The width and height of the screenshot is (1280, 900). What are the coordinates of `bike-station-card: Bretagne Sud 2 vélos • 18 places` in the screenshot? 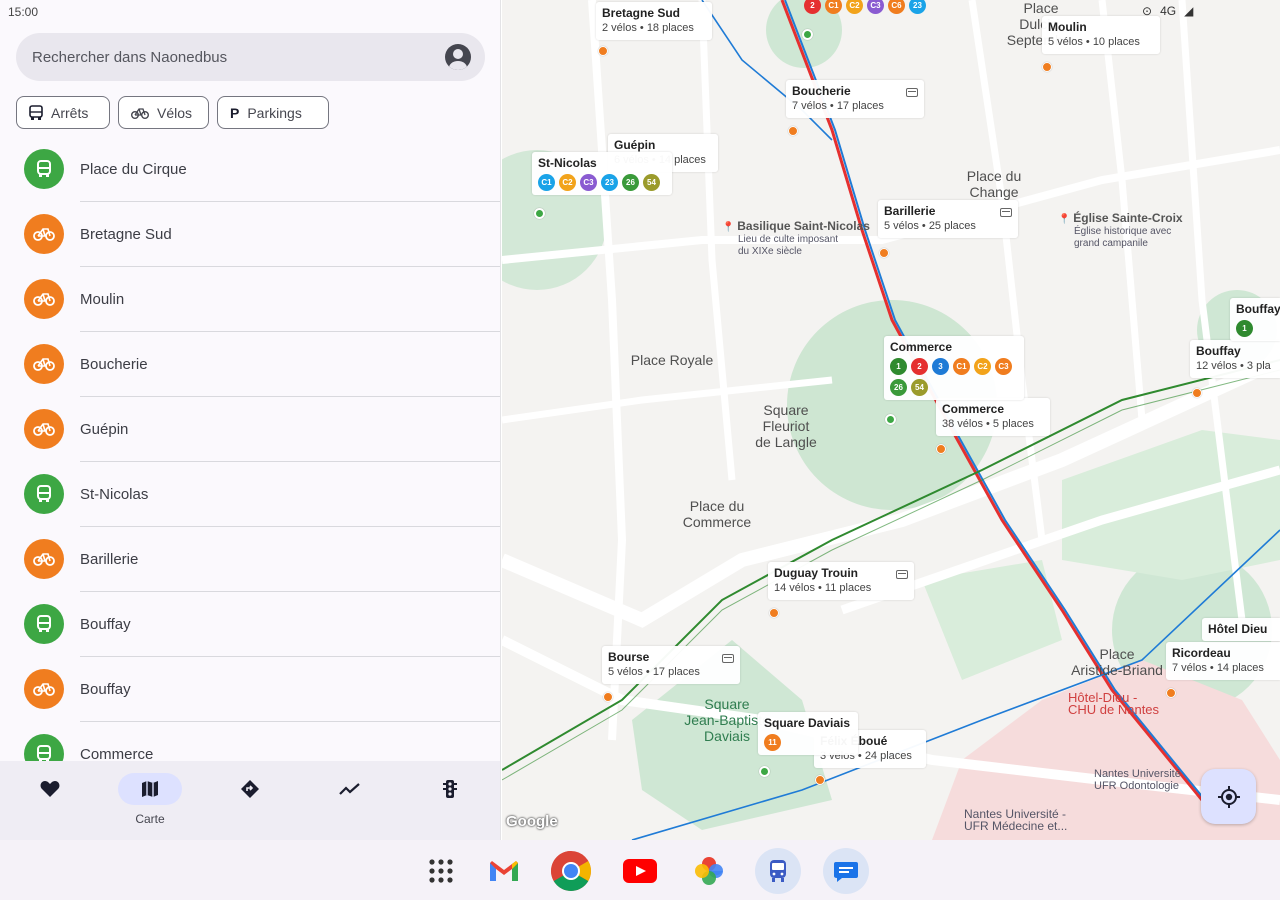 It's located at (654, 21).